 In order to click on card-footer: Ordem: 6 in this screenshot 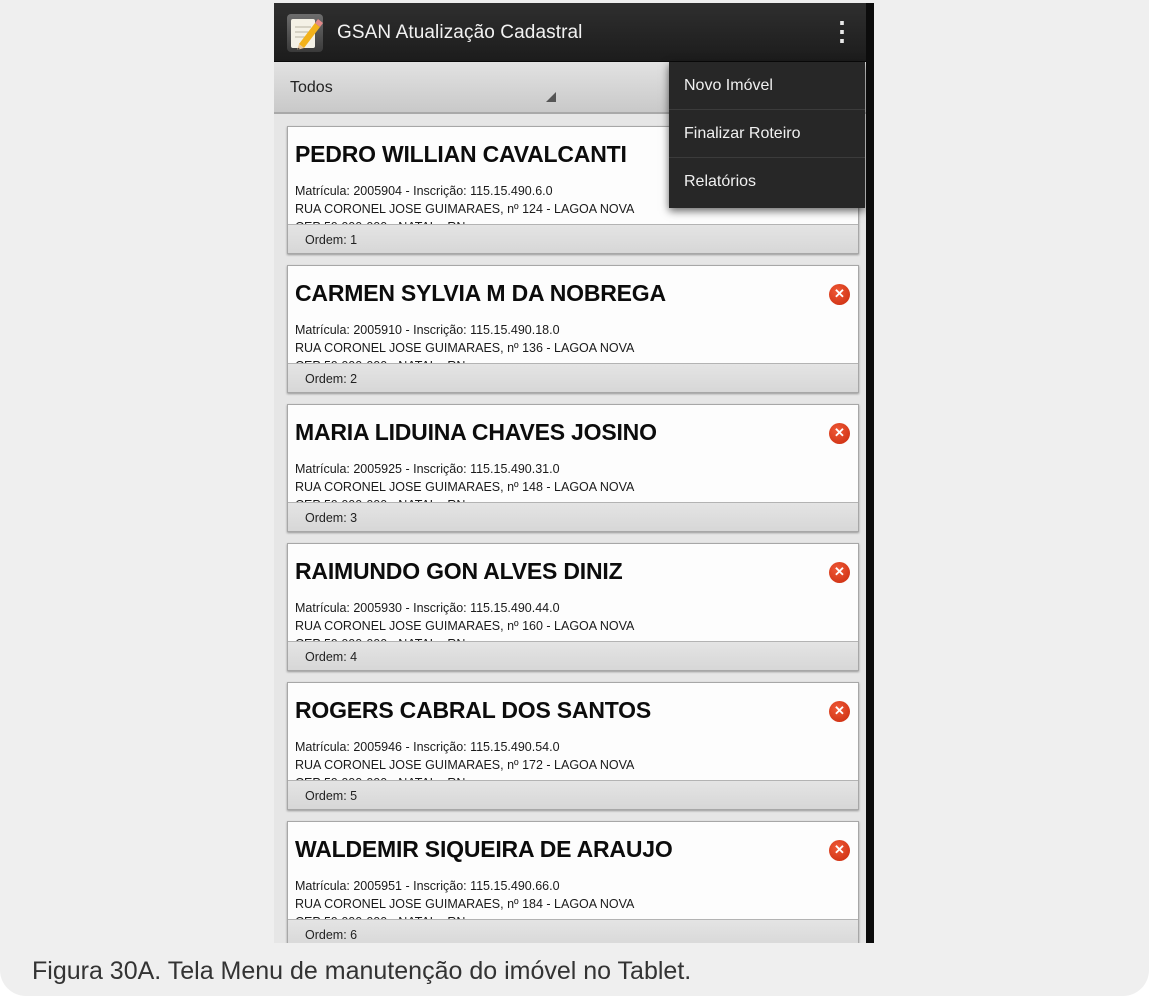, I will do `click(573, 931)`.